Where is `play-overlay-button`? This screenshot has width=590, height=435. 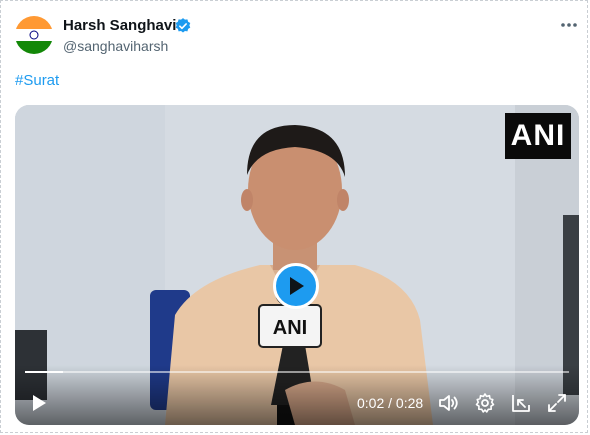 play-overlay-button is located at coordinates (296, 286).